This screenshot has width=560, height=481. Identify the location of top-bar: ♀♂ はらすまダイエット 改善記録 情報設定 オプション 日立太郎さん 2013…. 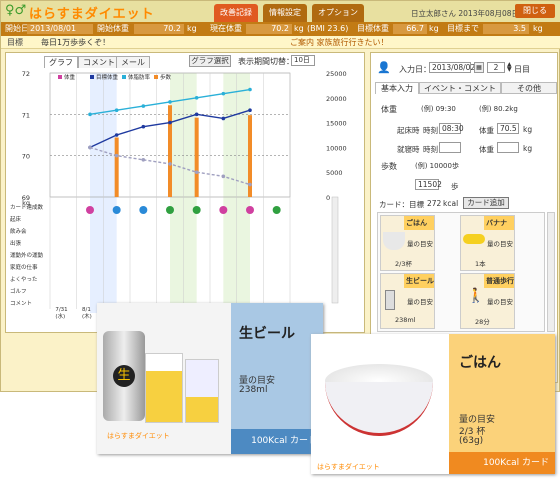
(280, 11).